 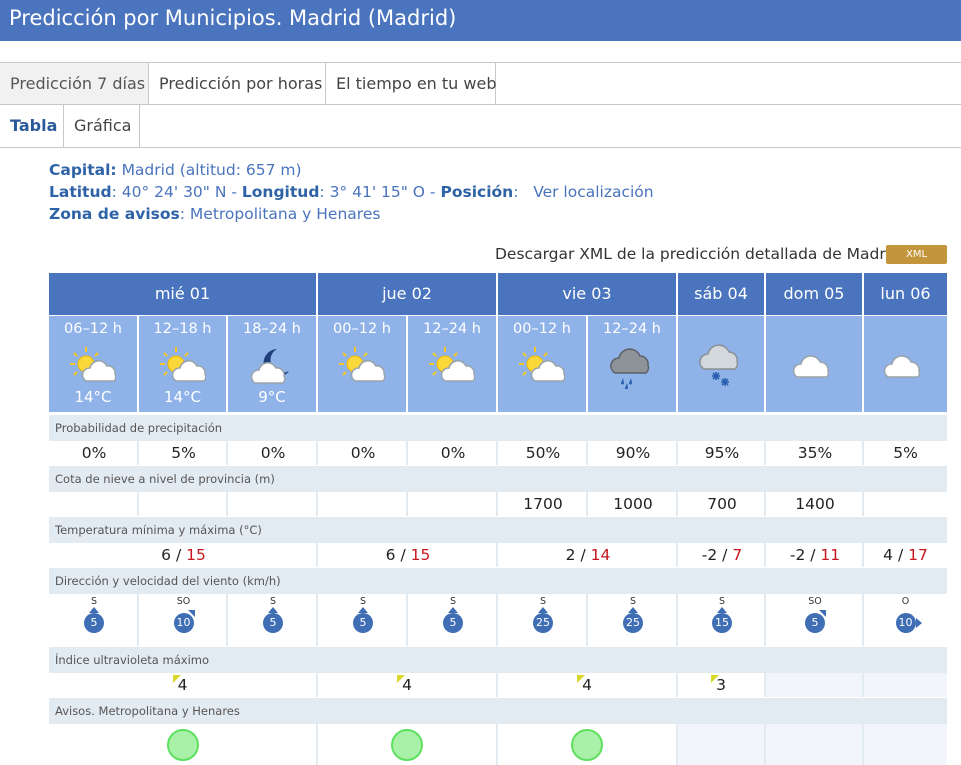 I want to click on uv-empty-cell, so click(x=905, y=685).